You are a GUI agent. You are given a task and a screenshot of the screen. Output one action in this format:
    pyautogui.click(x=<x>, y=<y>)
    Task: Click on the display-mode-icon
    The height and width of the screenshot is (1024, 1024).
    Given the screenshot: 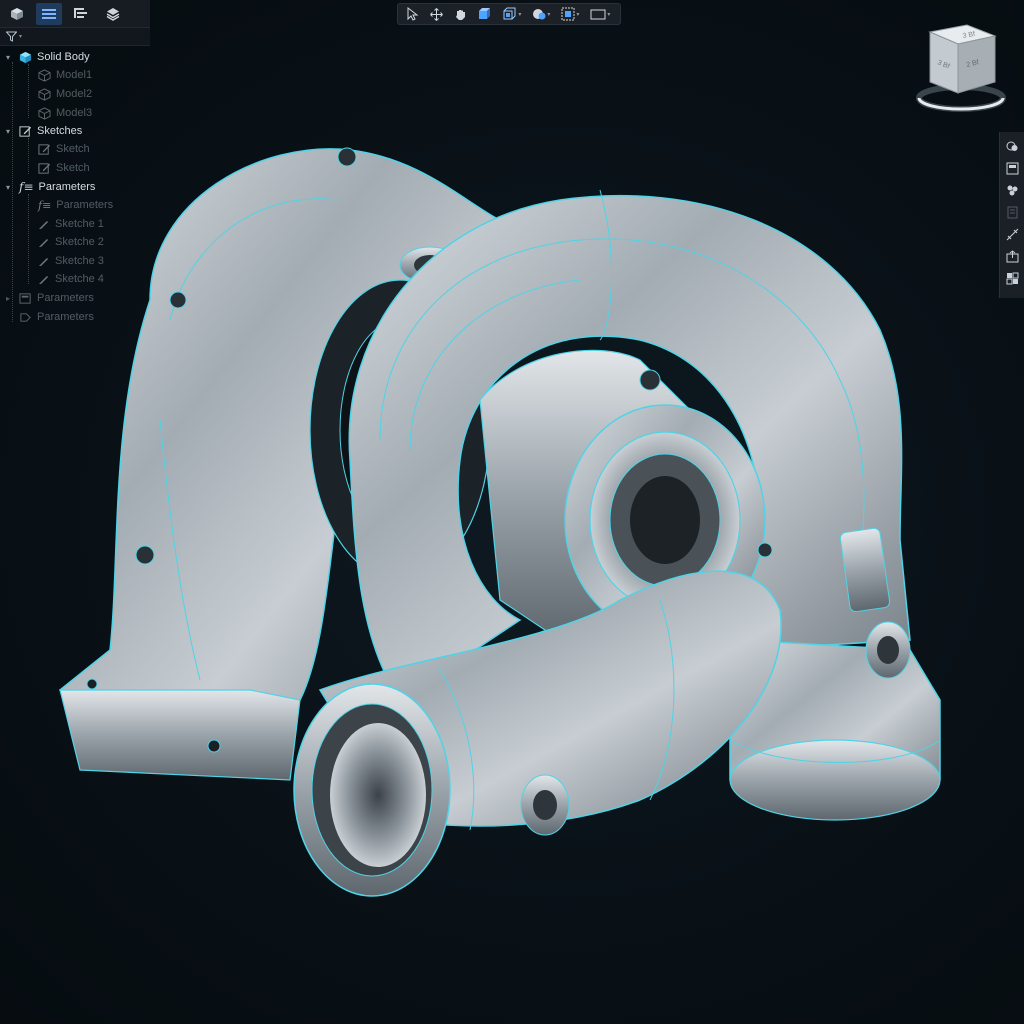 What is the action you would take?
    pyautogui.click(x=598, y=14)
    